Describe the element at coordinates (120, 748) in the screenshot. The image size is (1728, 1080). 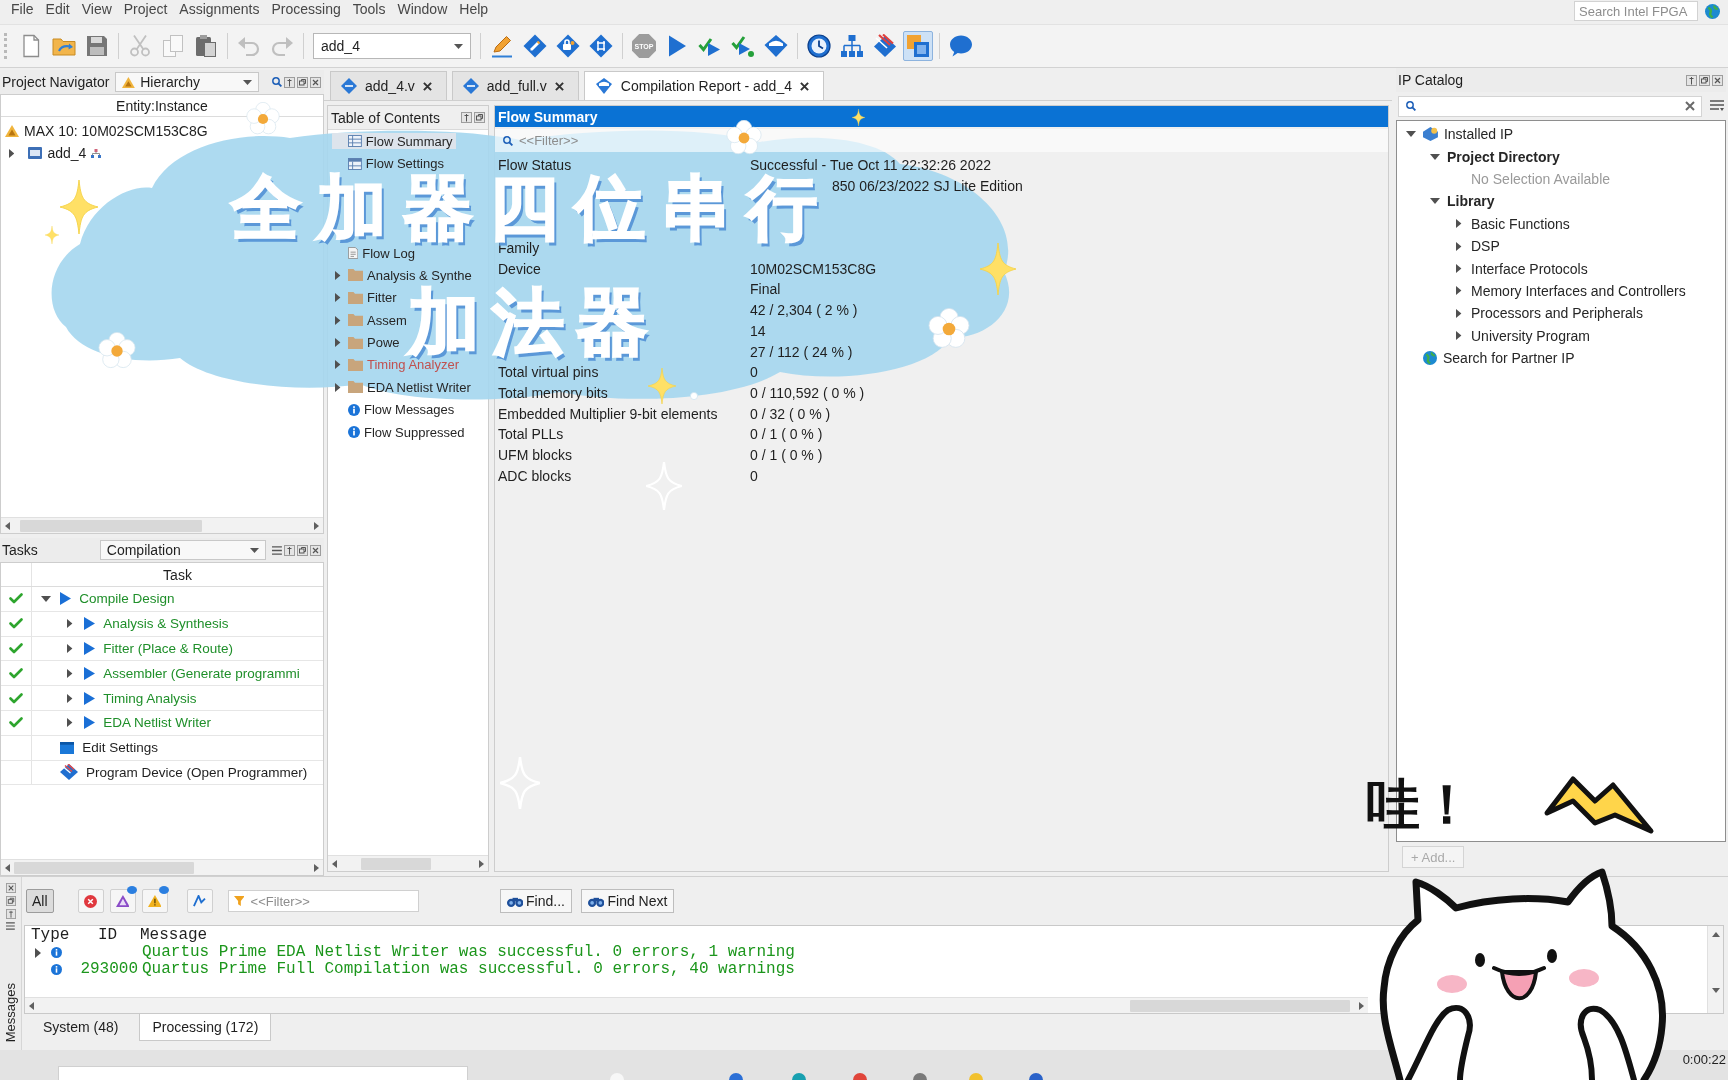
I see `task-item: Edit Settings` at that location.